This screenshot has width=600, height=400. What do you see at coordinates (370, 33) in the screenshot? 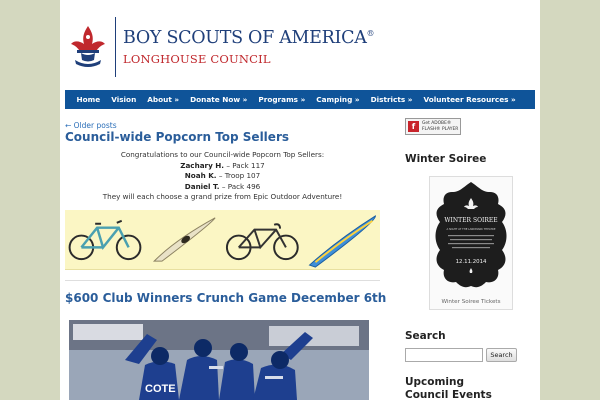
I see `registered-mark: ®` at bounding box center [370, 33].